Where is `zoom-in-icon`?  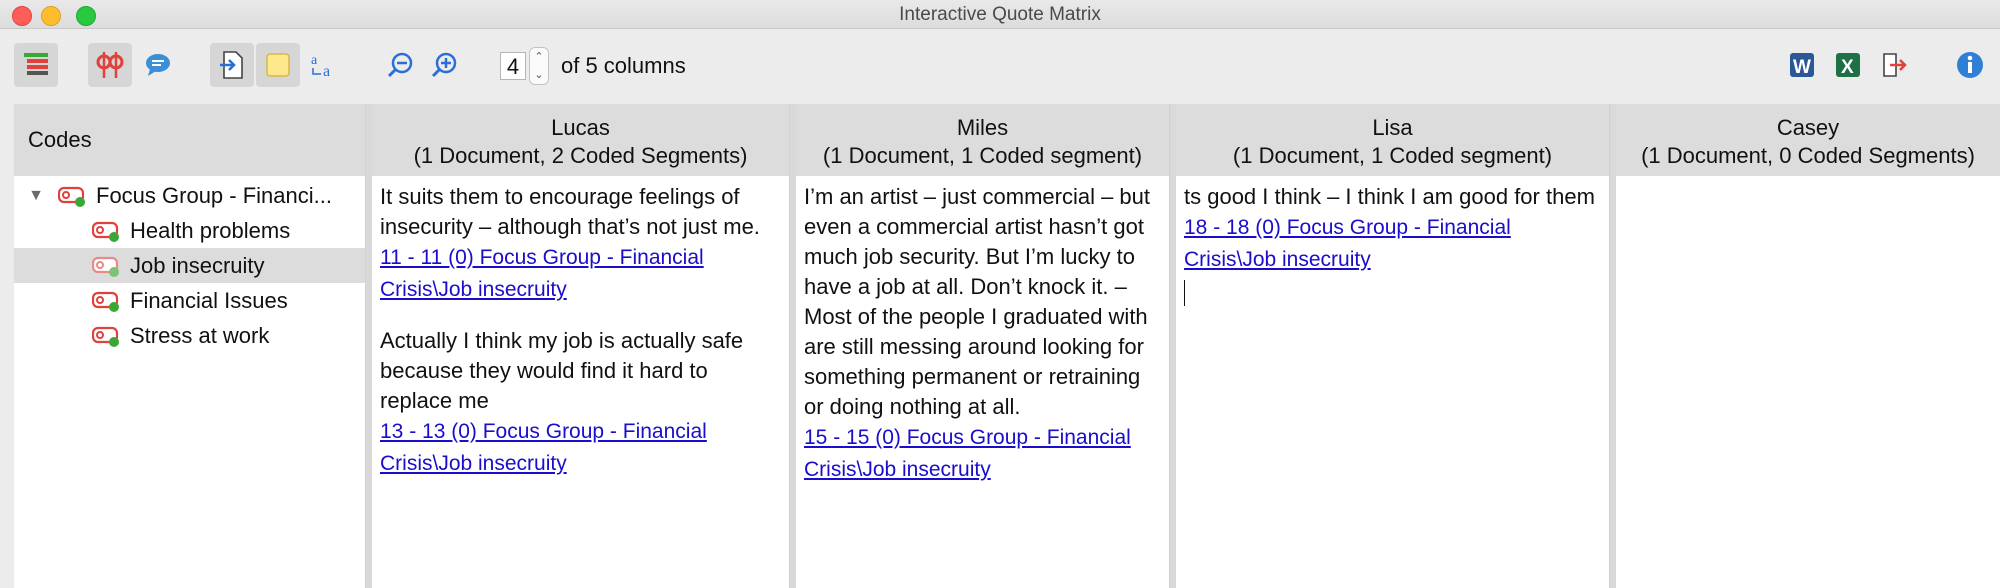 zoom-in-icon is located at coordinates (444, 65).